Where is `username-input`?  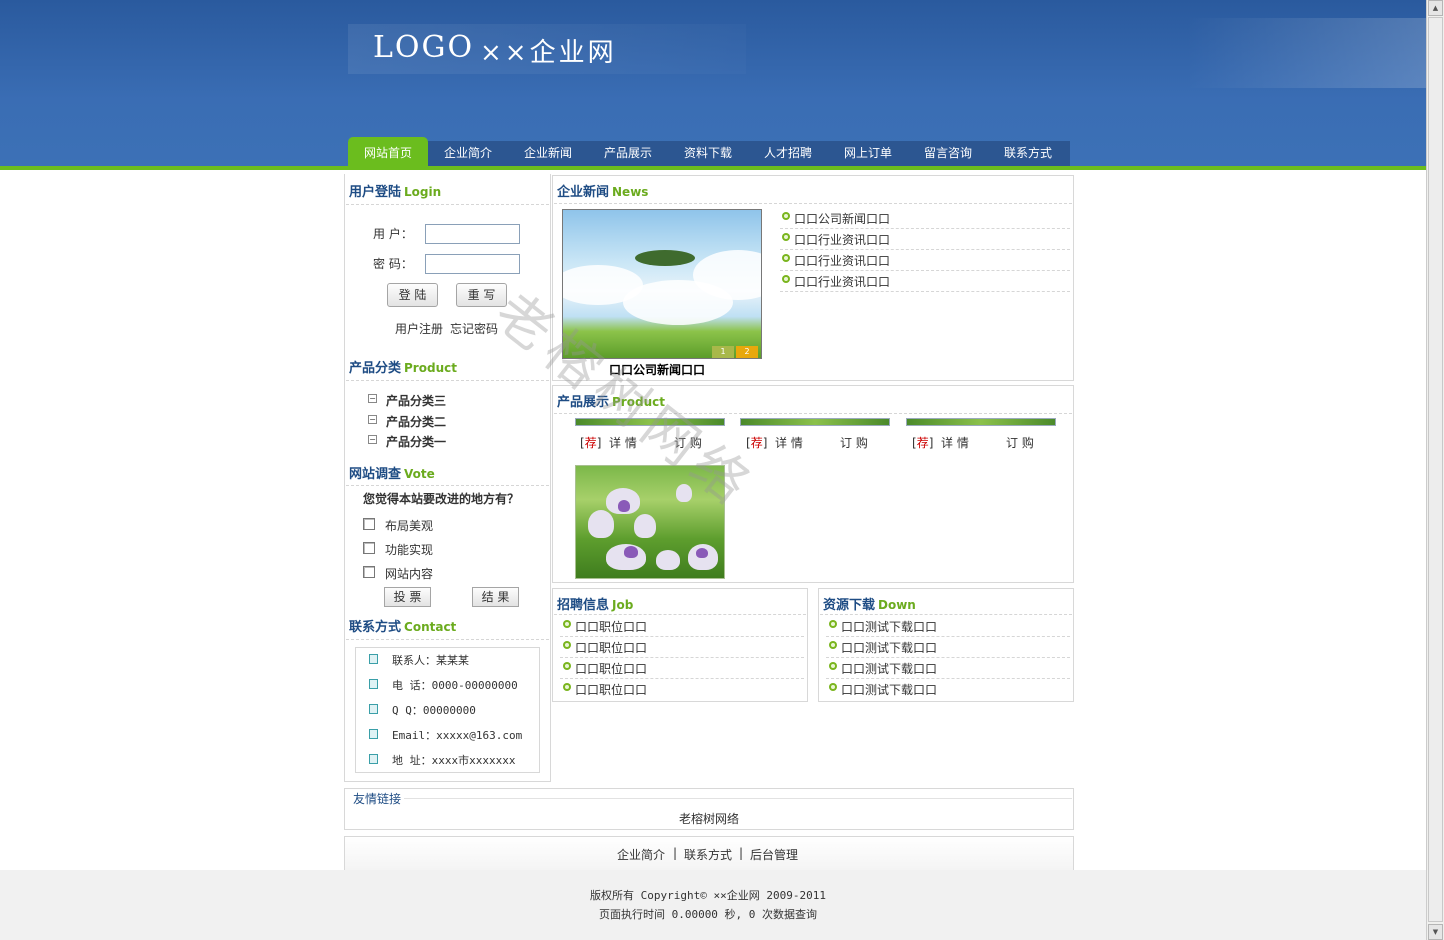
username-input is located at coordinates (472, 234).